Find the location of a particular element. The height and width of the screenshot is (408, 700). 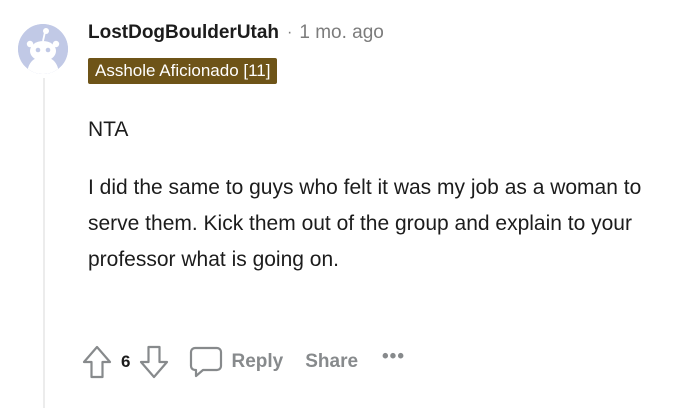

arrow-up-icon is located at coordinates (97, 362).